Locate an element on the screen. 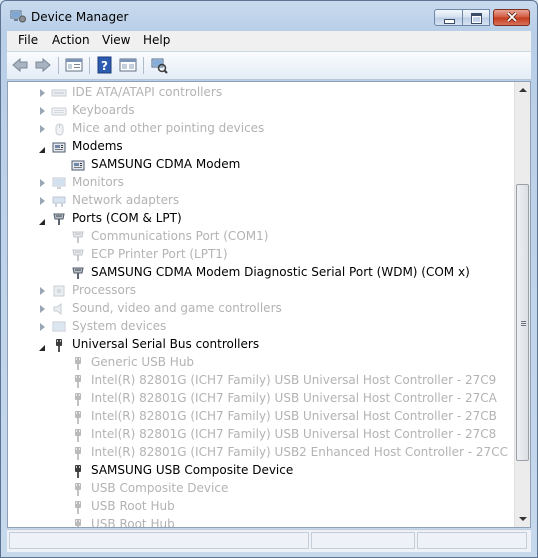 The height and width of the screenshot is (558, 538). scan-hardware-icon is located at coordinates (159, 65).